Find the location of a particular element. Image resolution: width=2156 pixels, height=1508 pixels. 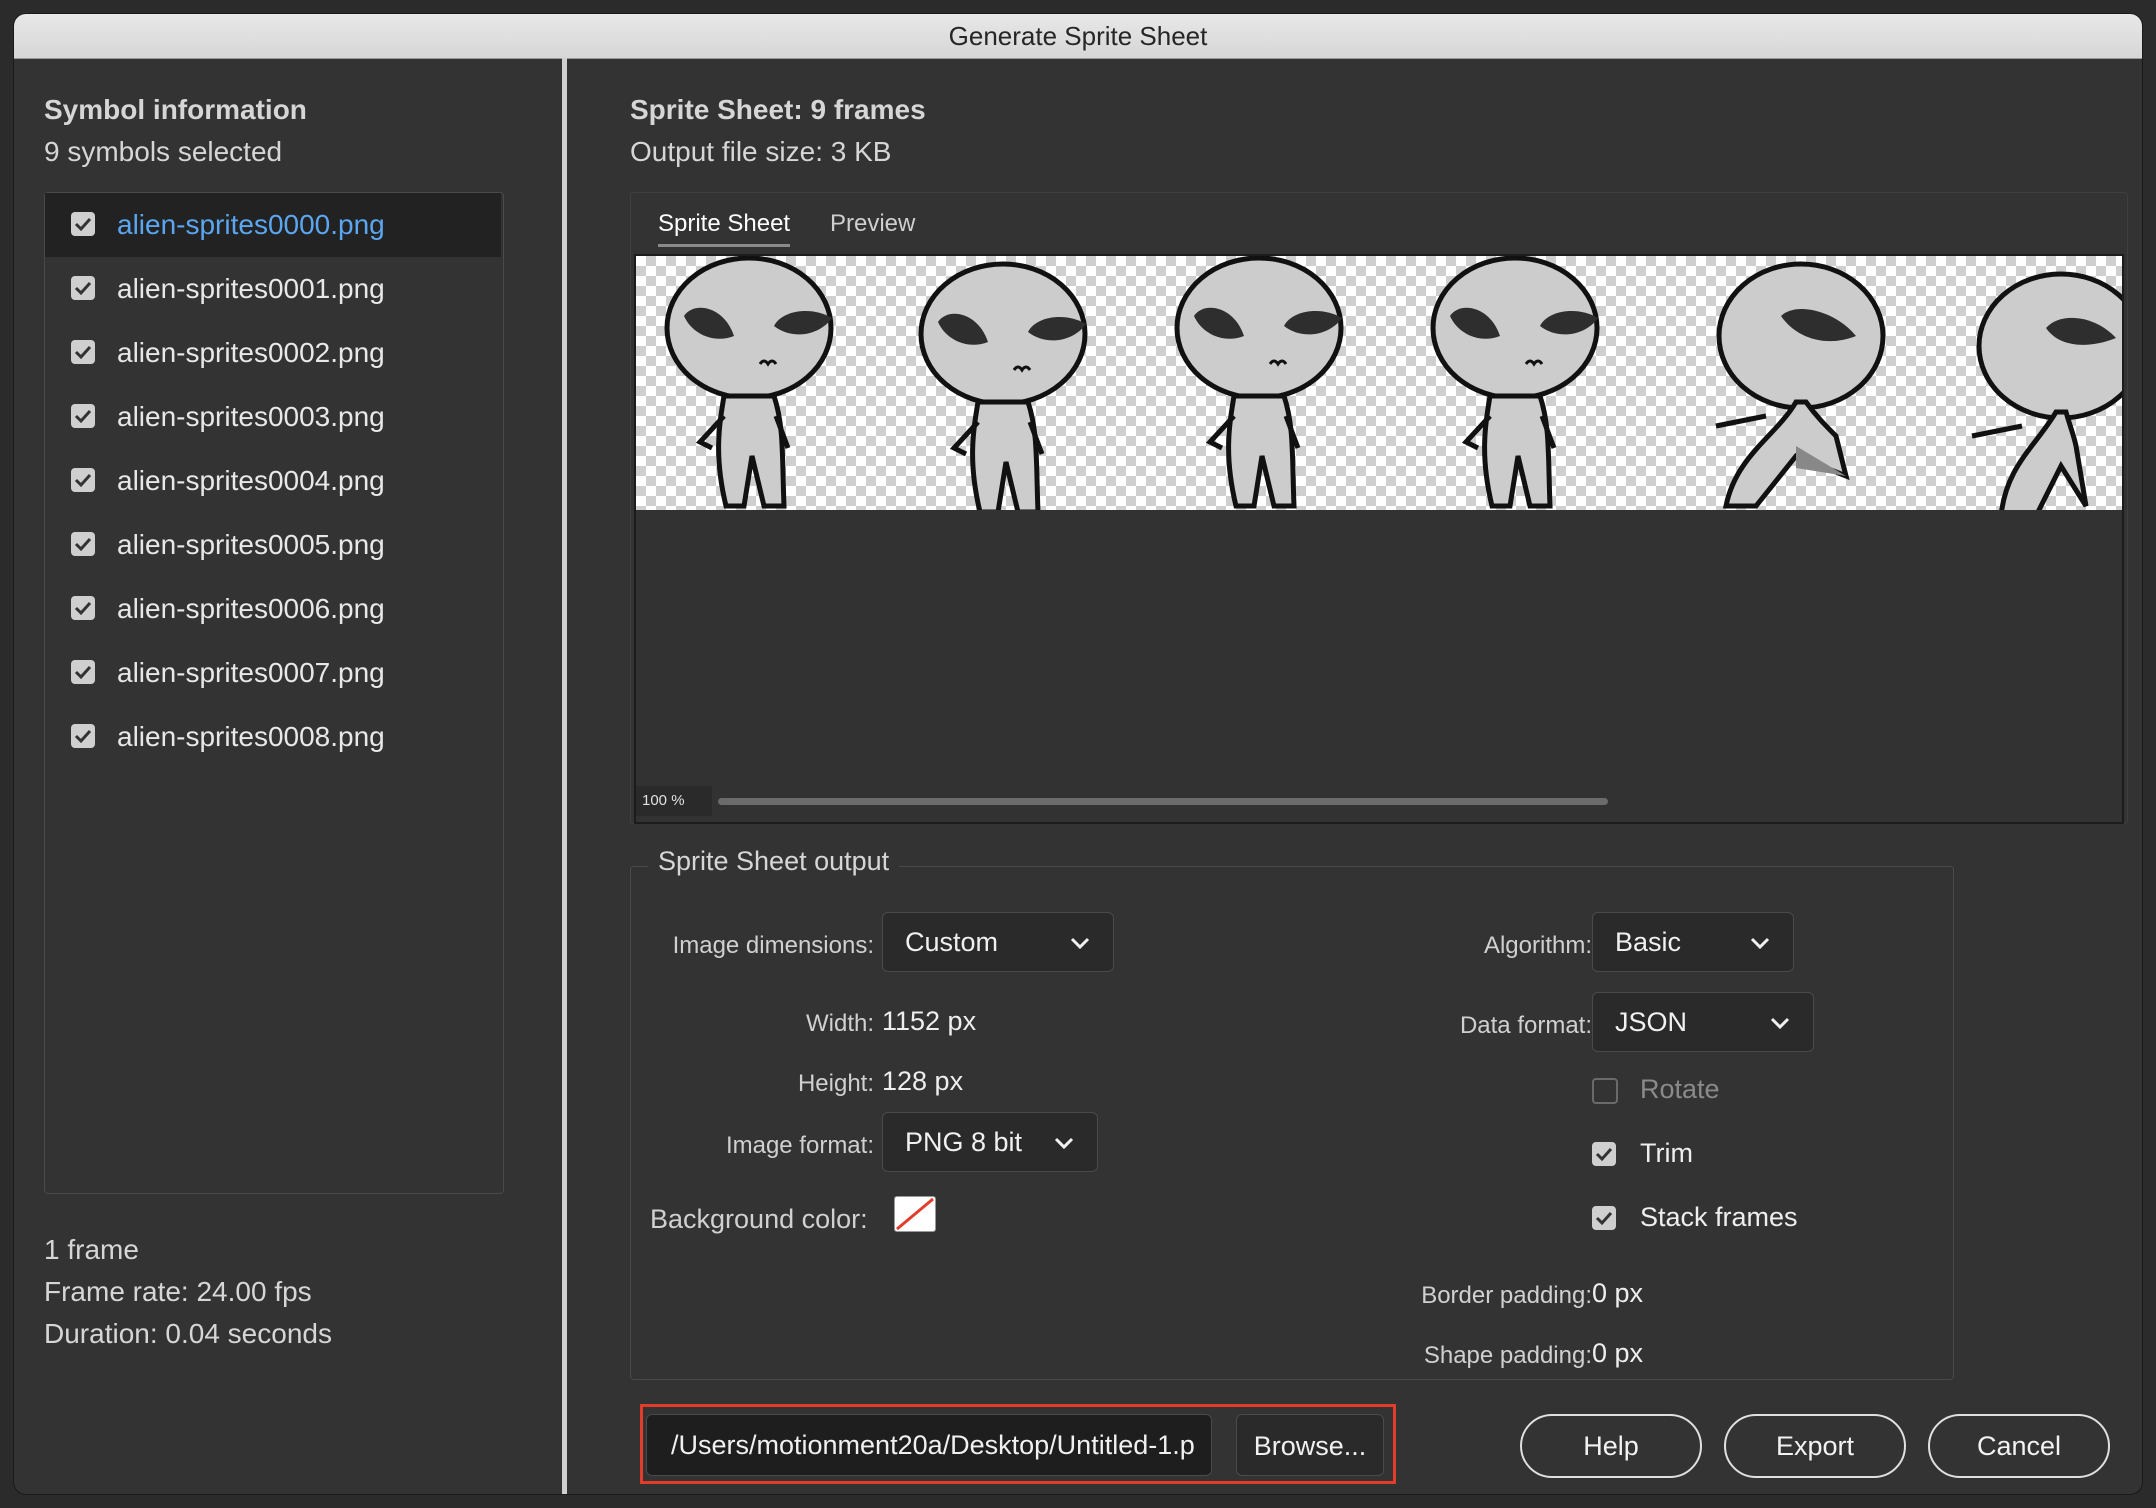

sprite-sheet-heading: Sprite Sheet: 9 frames is located at coordinates (778, 109).